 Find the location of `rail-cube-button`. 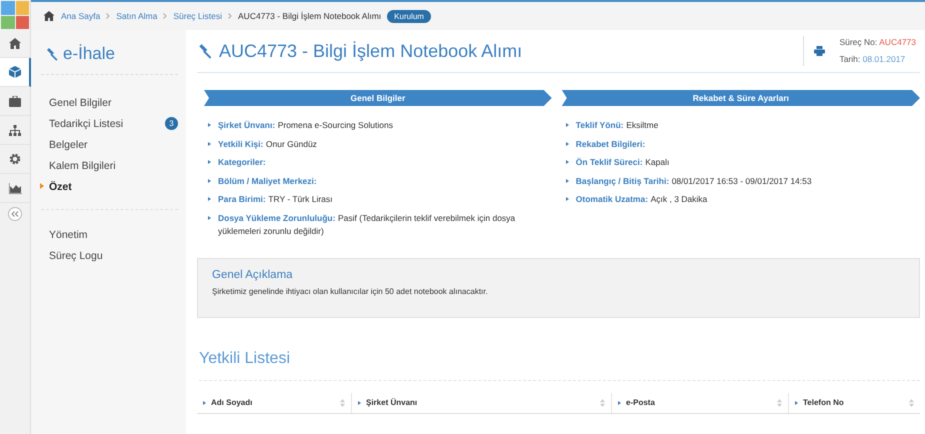

rail-cube-button is located at coordinates (15, 72).